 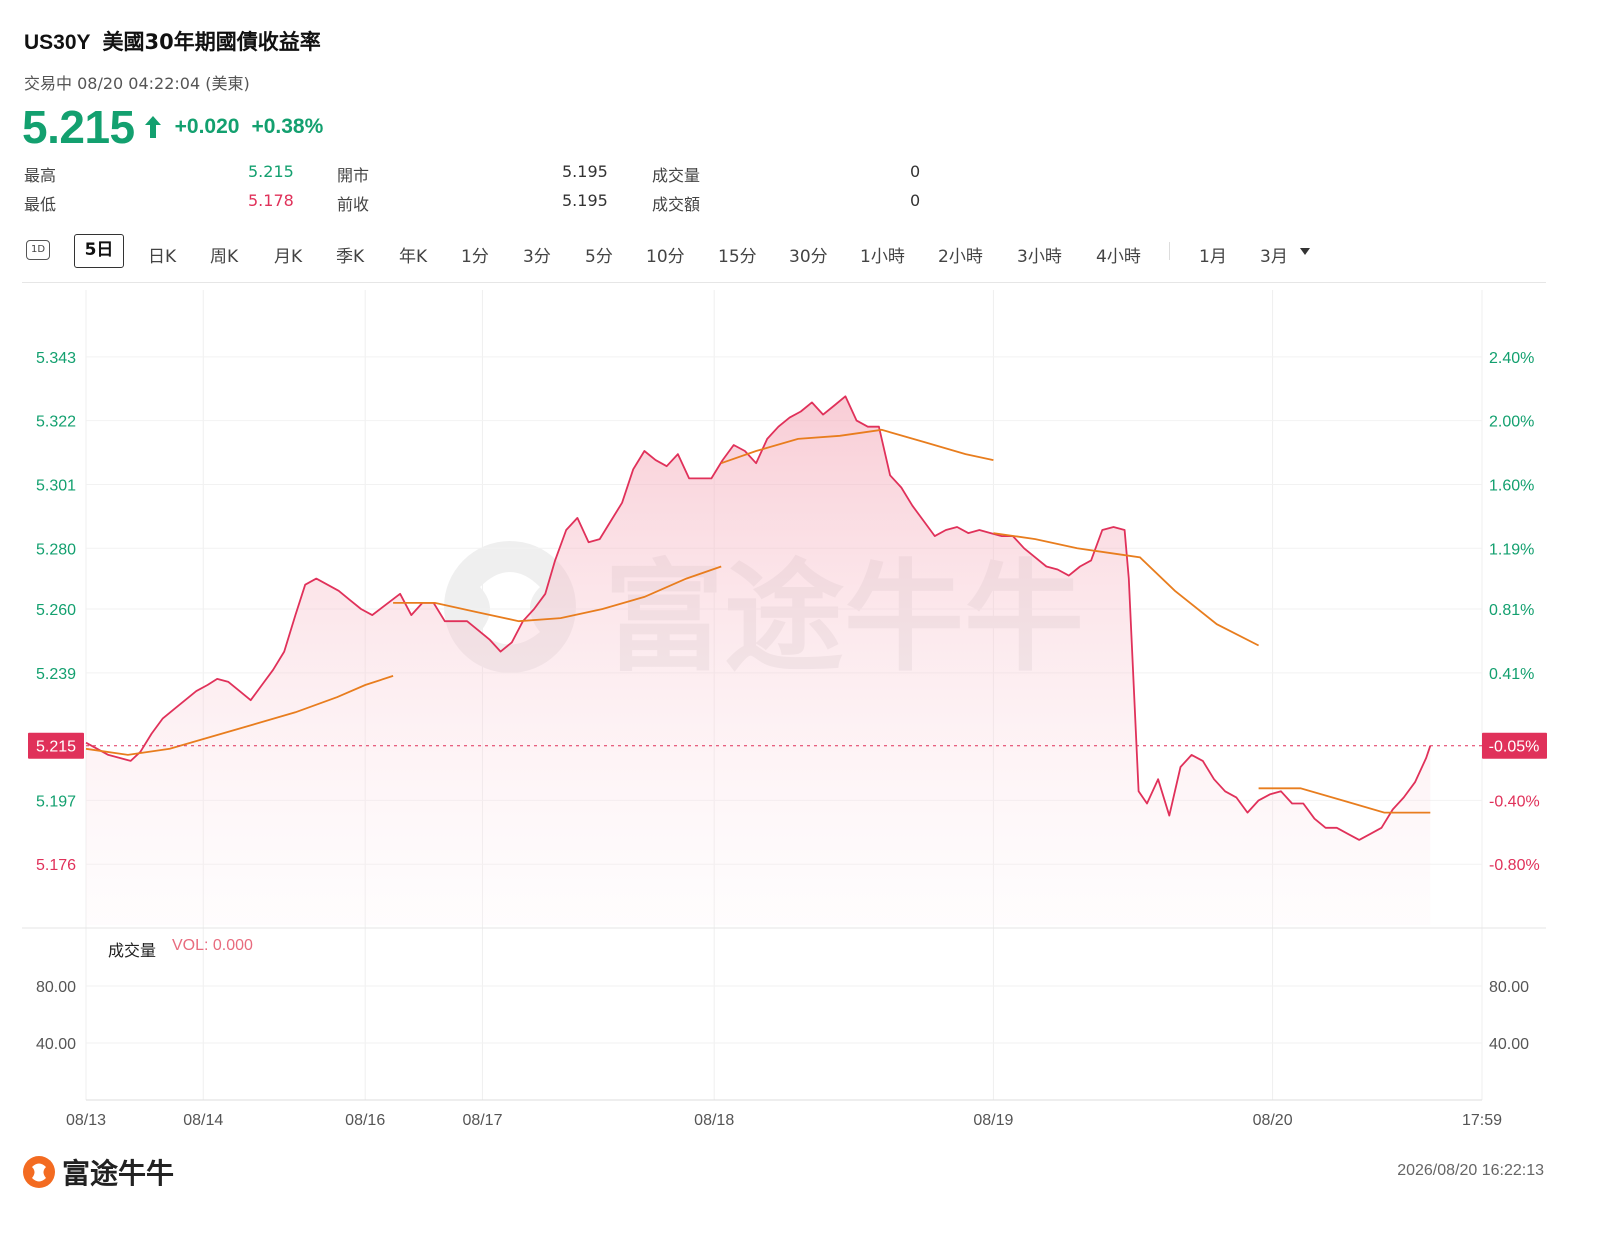 I want to click on x-tick: 08/14, so click(x=203, y=1120).